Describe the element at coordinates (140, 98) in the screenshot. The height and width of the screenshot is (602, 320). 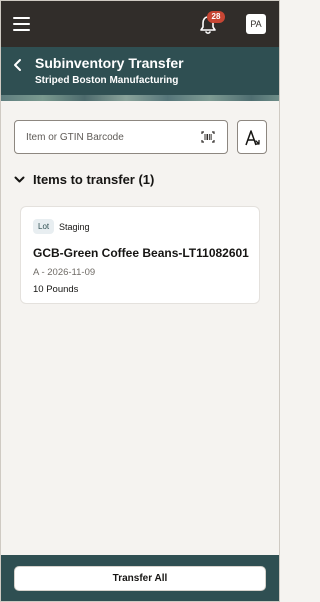
I see `header-decorative-strip` at that location.